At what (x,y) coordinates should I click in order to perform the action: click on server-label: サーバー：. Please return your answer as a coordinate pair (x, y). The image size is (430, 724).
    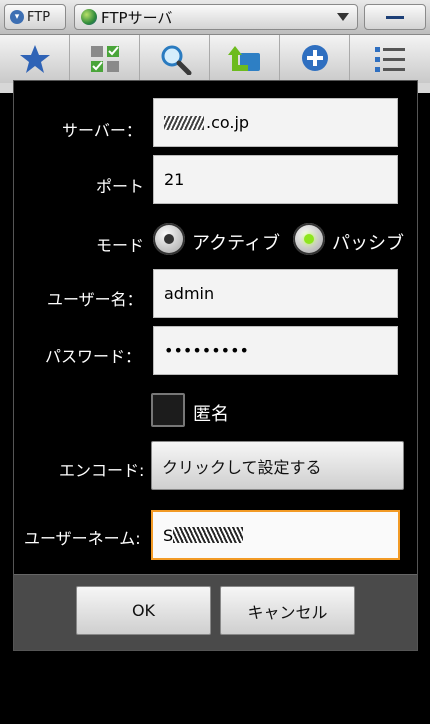
    Looking at the image, I should click on (102, 130).